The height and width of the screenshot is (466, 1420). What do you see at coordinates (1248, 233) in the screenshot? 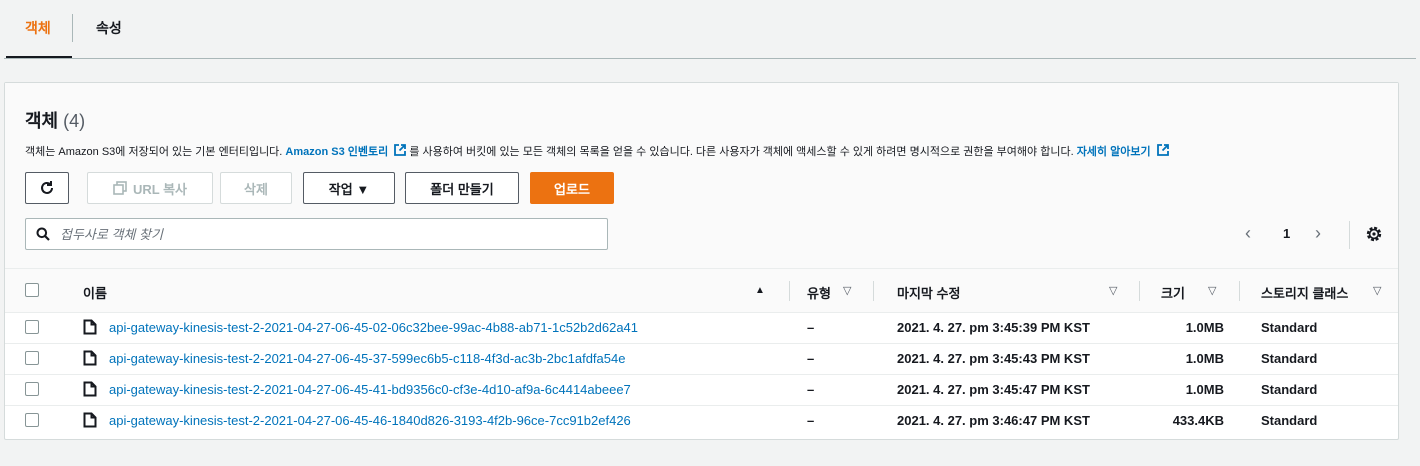
I see `previous-page-button: ‹` at bounding box center [1248, 233].